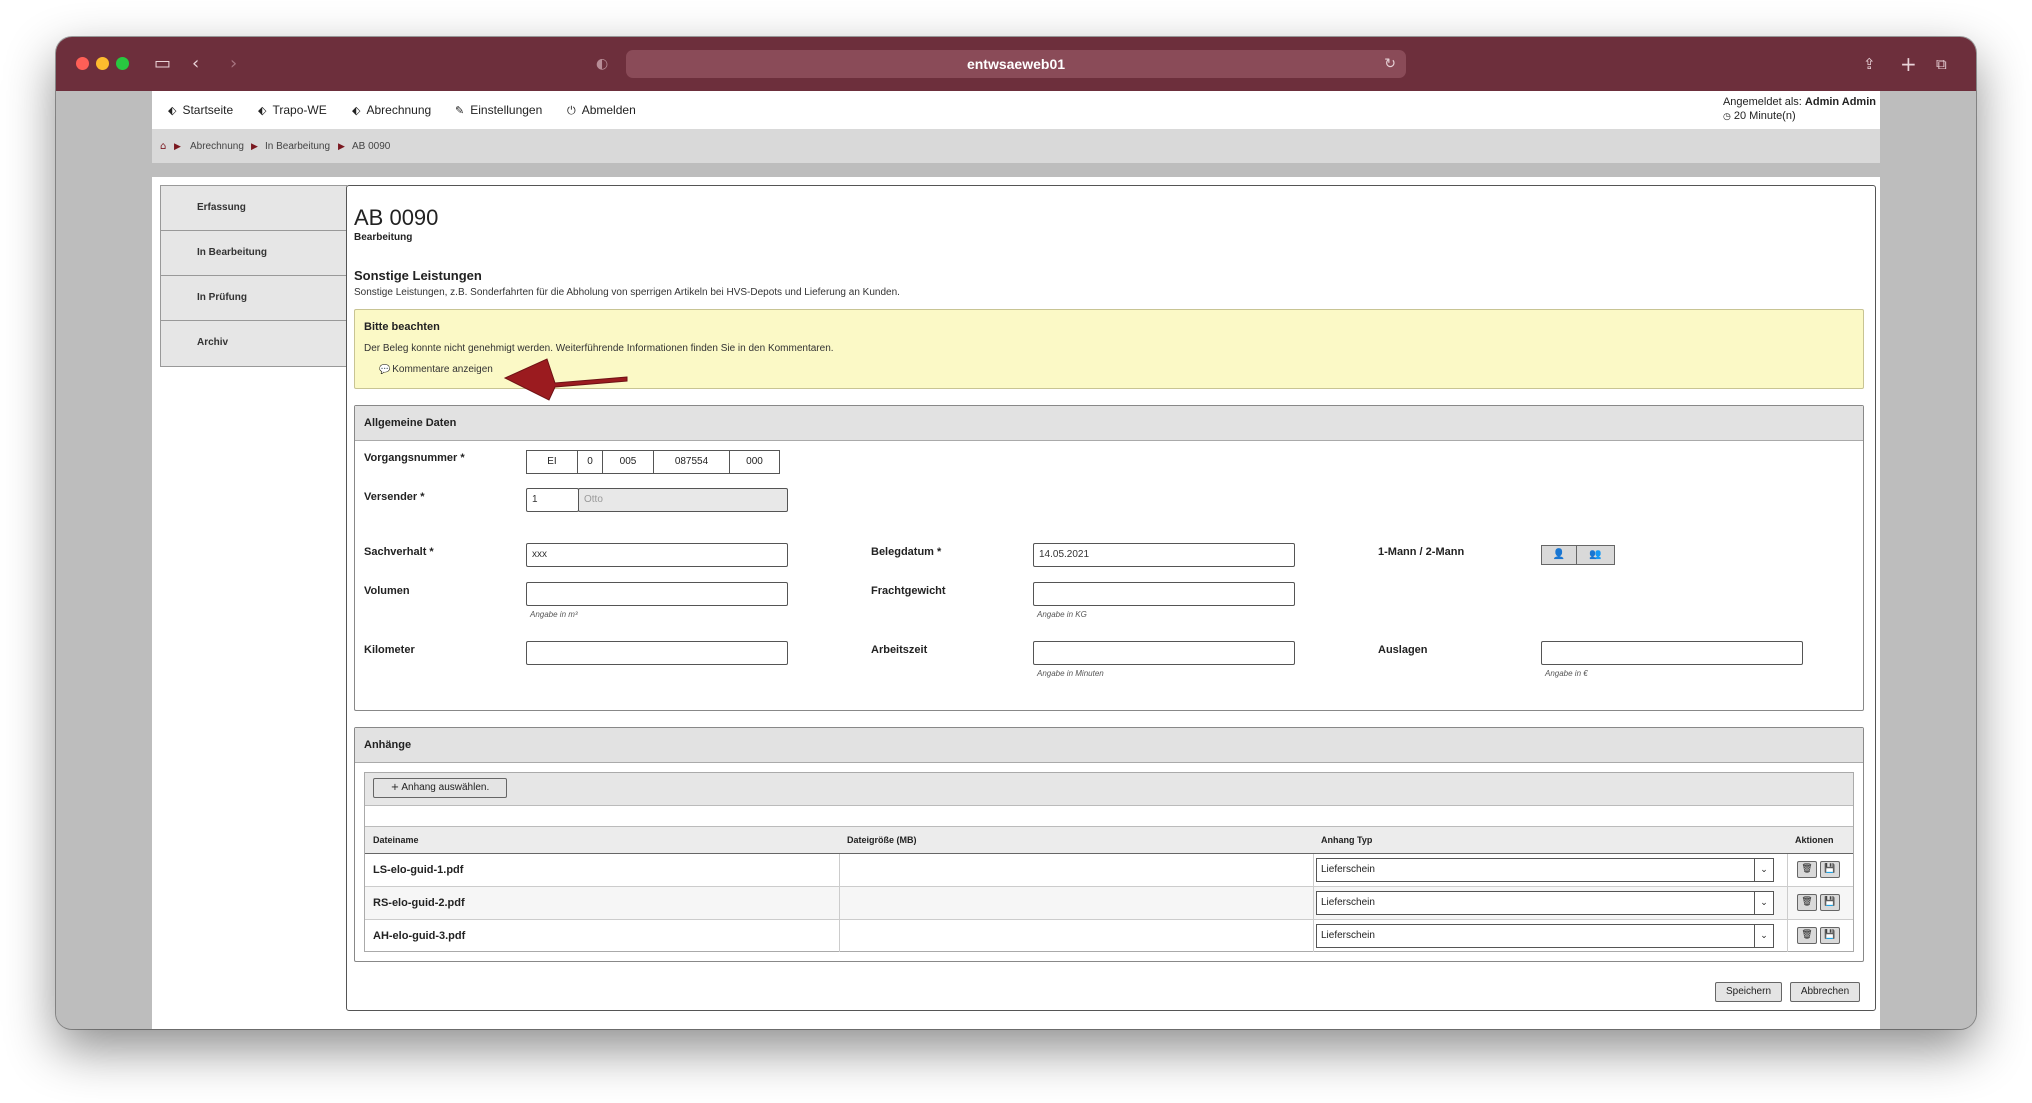 This screenshot has height=1103, width=2032. I want to click on nav-label: Abrechnung, so click(399, 110).